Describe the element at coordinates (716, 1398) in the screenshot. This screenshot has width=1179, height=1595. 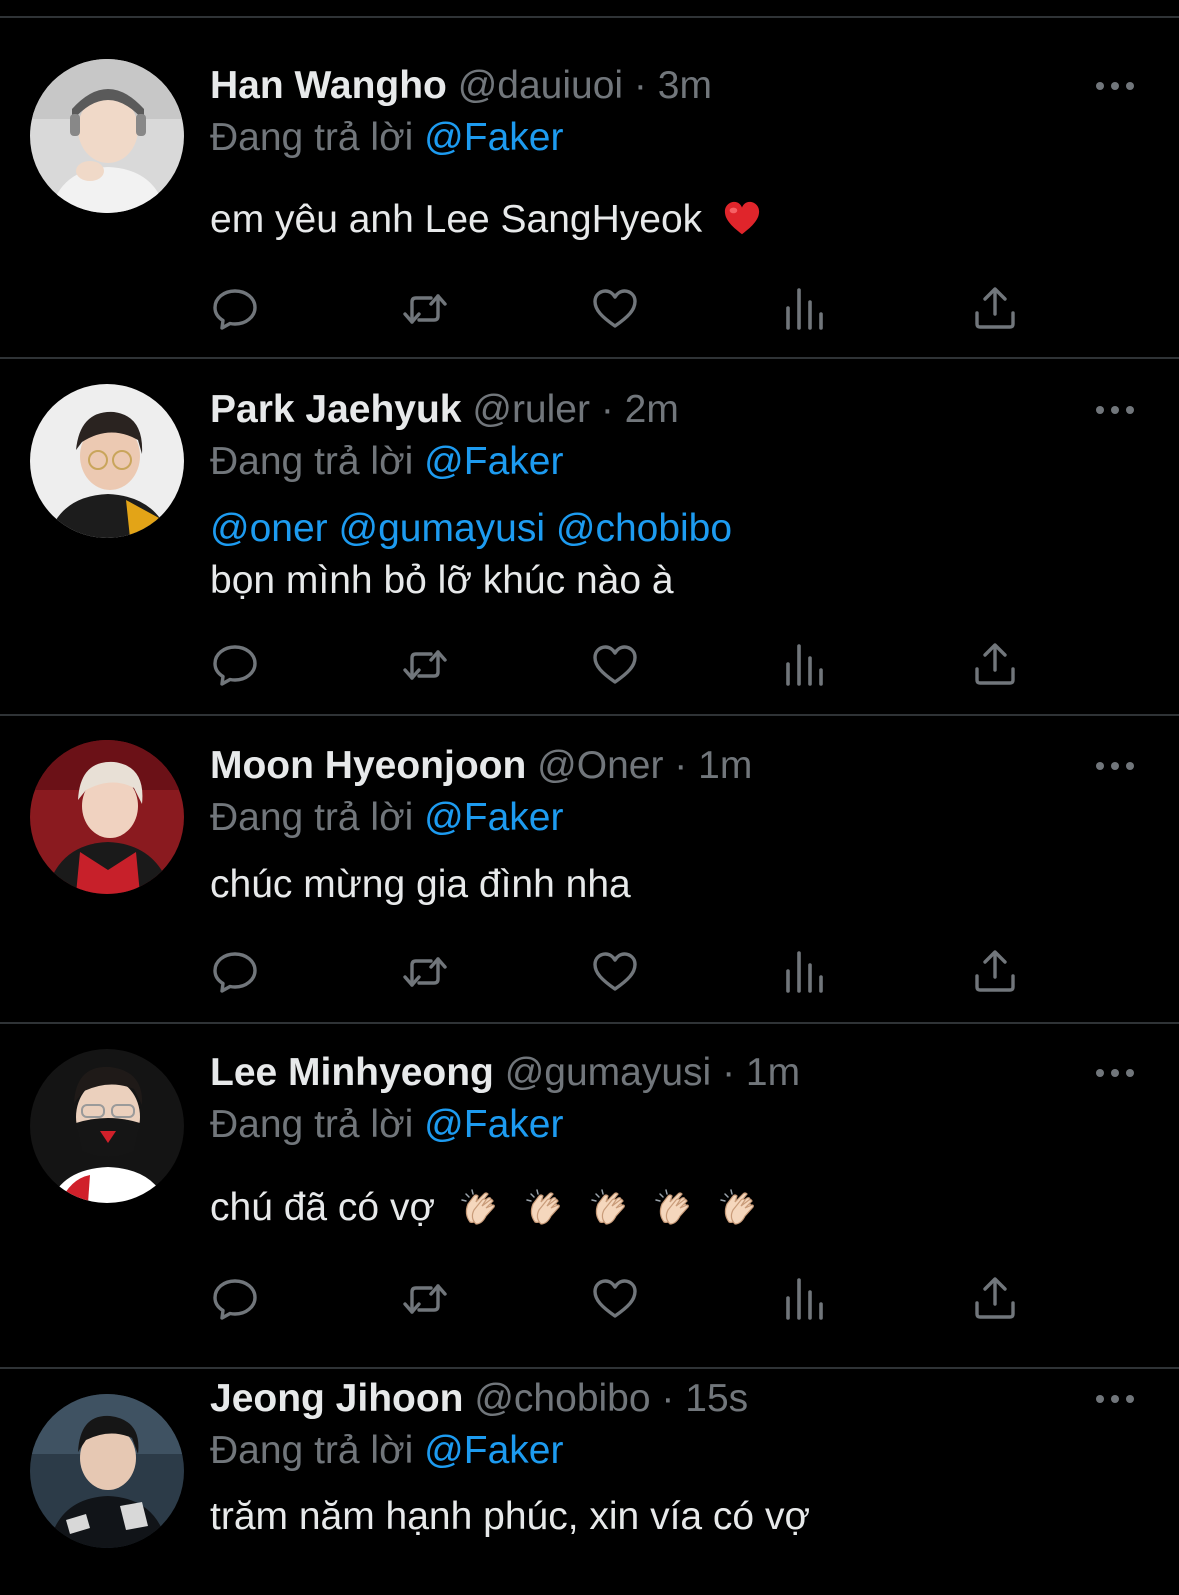
I see `timestamp: 15s` at that location.